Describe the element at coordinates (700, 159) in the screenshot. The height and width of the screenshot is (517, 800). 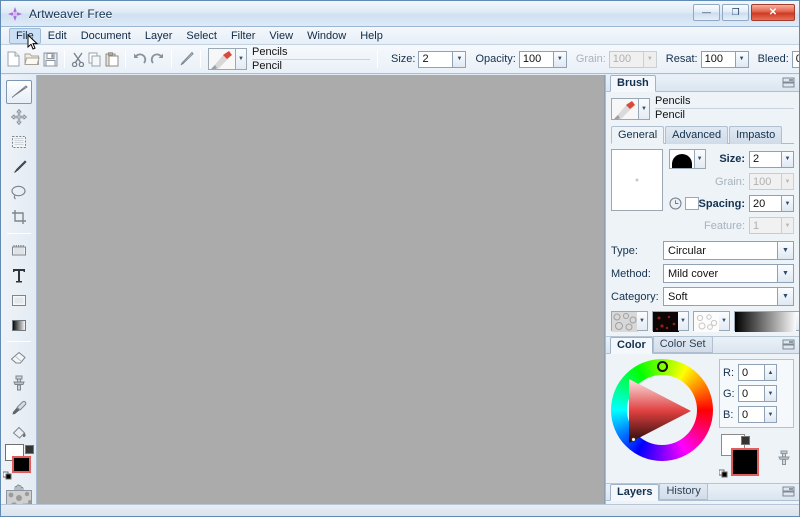
I see `brush-shape-dropdown-arrow: ▼` at that location.